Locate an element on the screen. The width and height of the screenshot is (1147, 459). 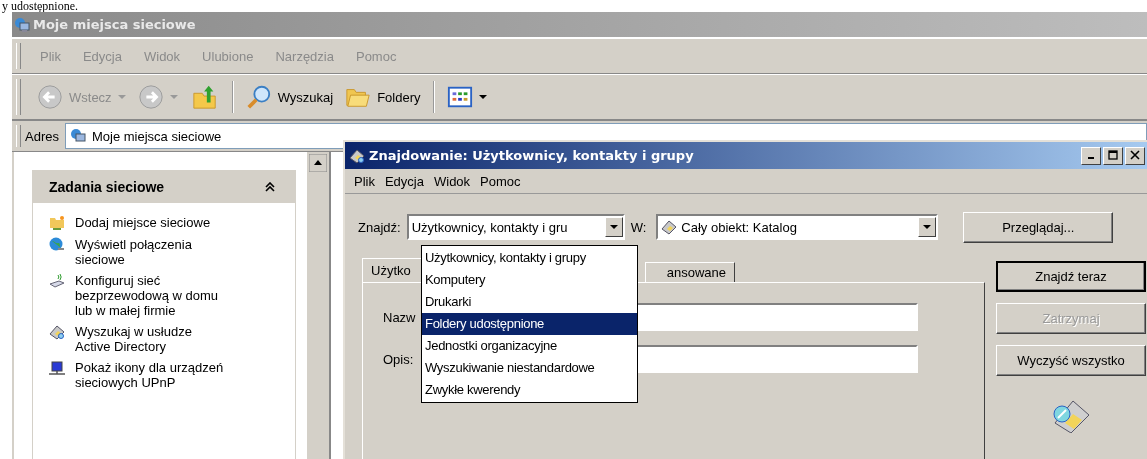
collapse-icon is located at coordinates (270, 187).